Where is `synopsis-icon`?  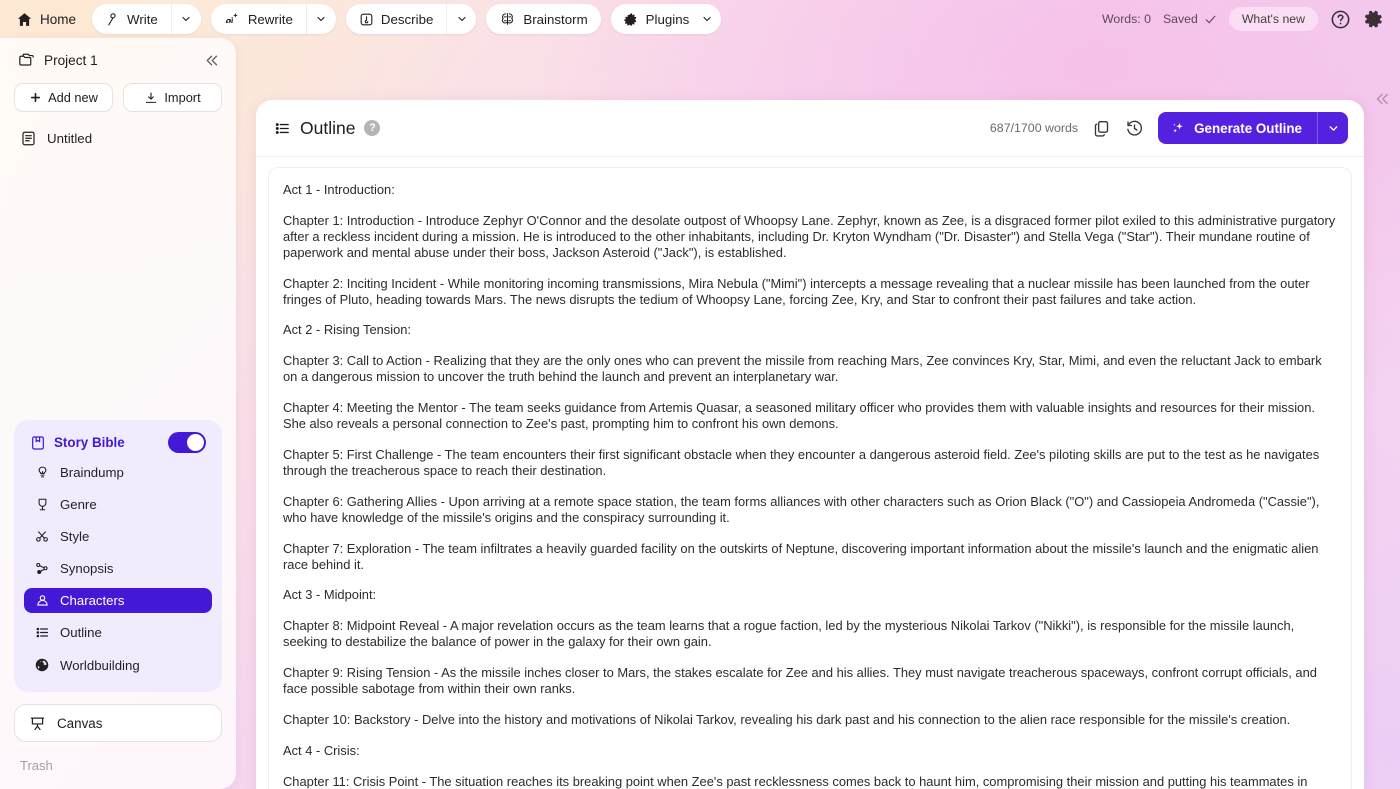
synopsis-icon is located at coordinates (42, 568).